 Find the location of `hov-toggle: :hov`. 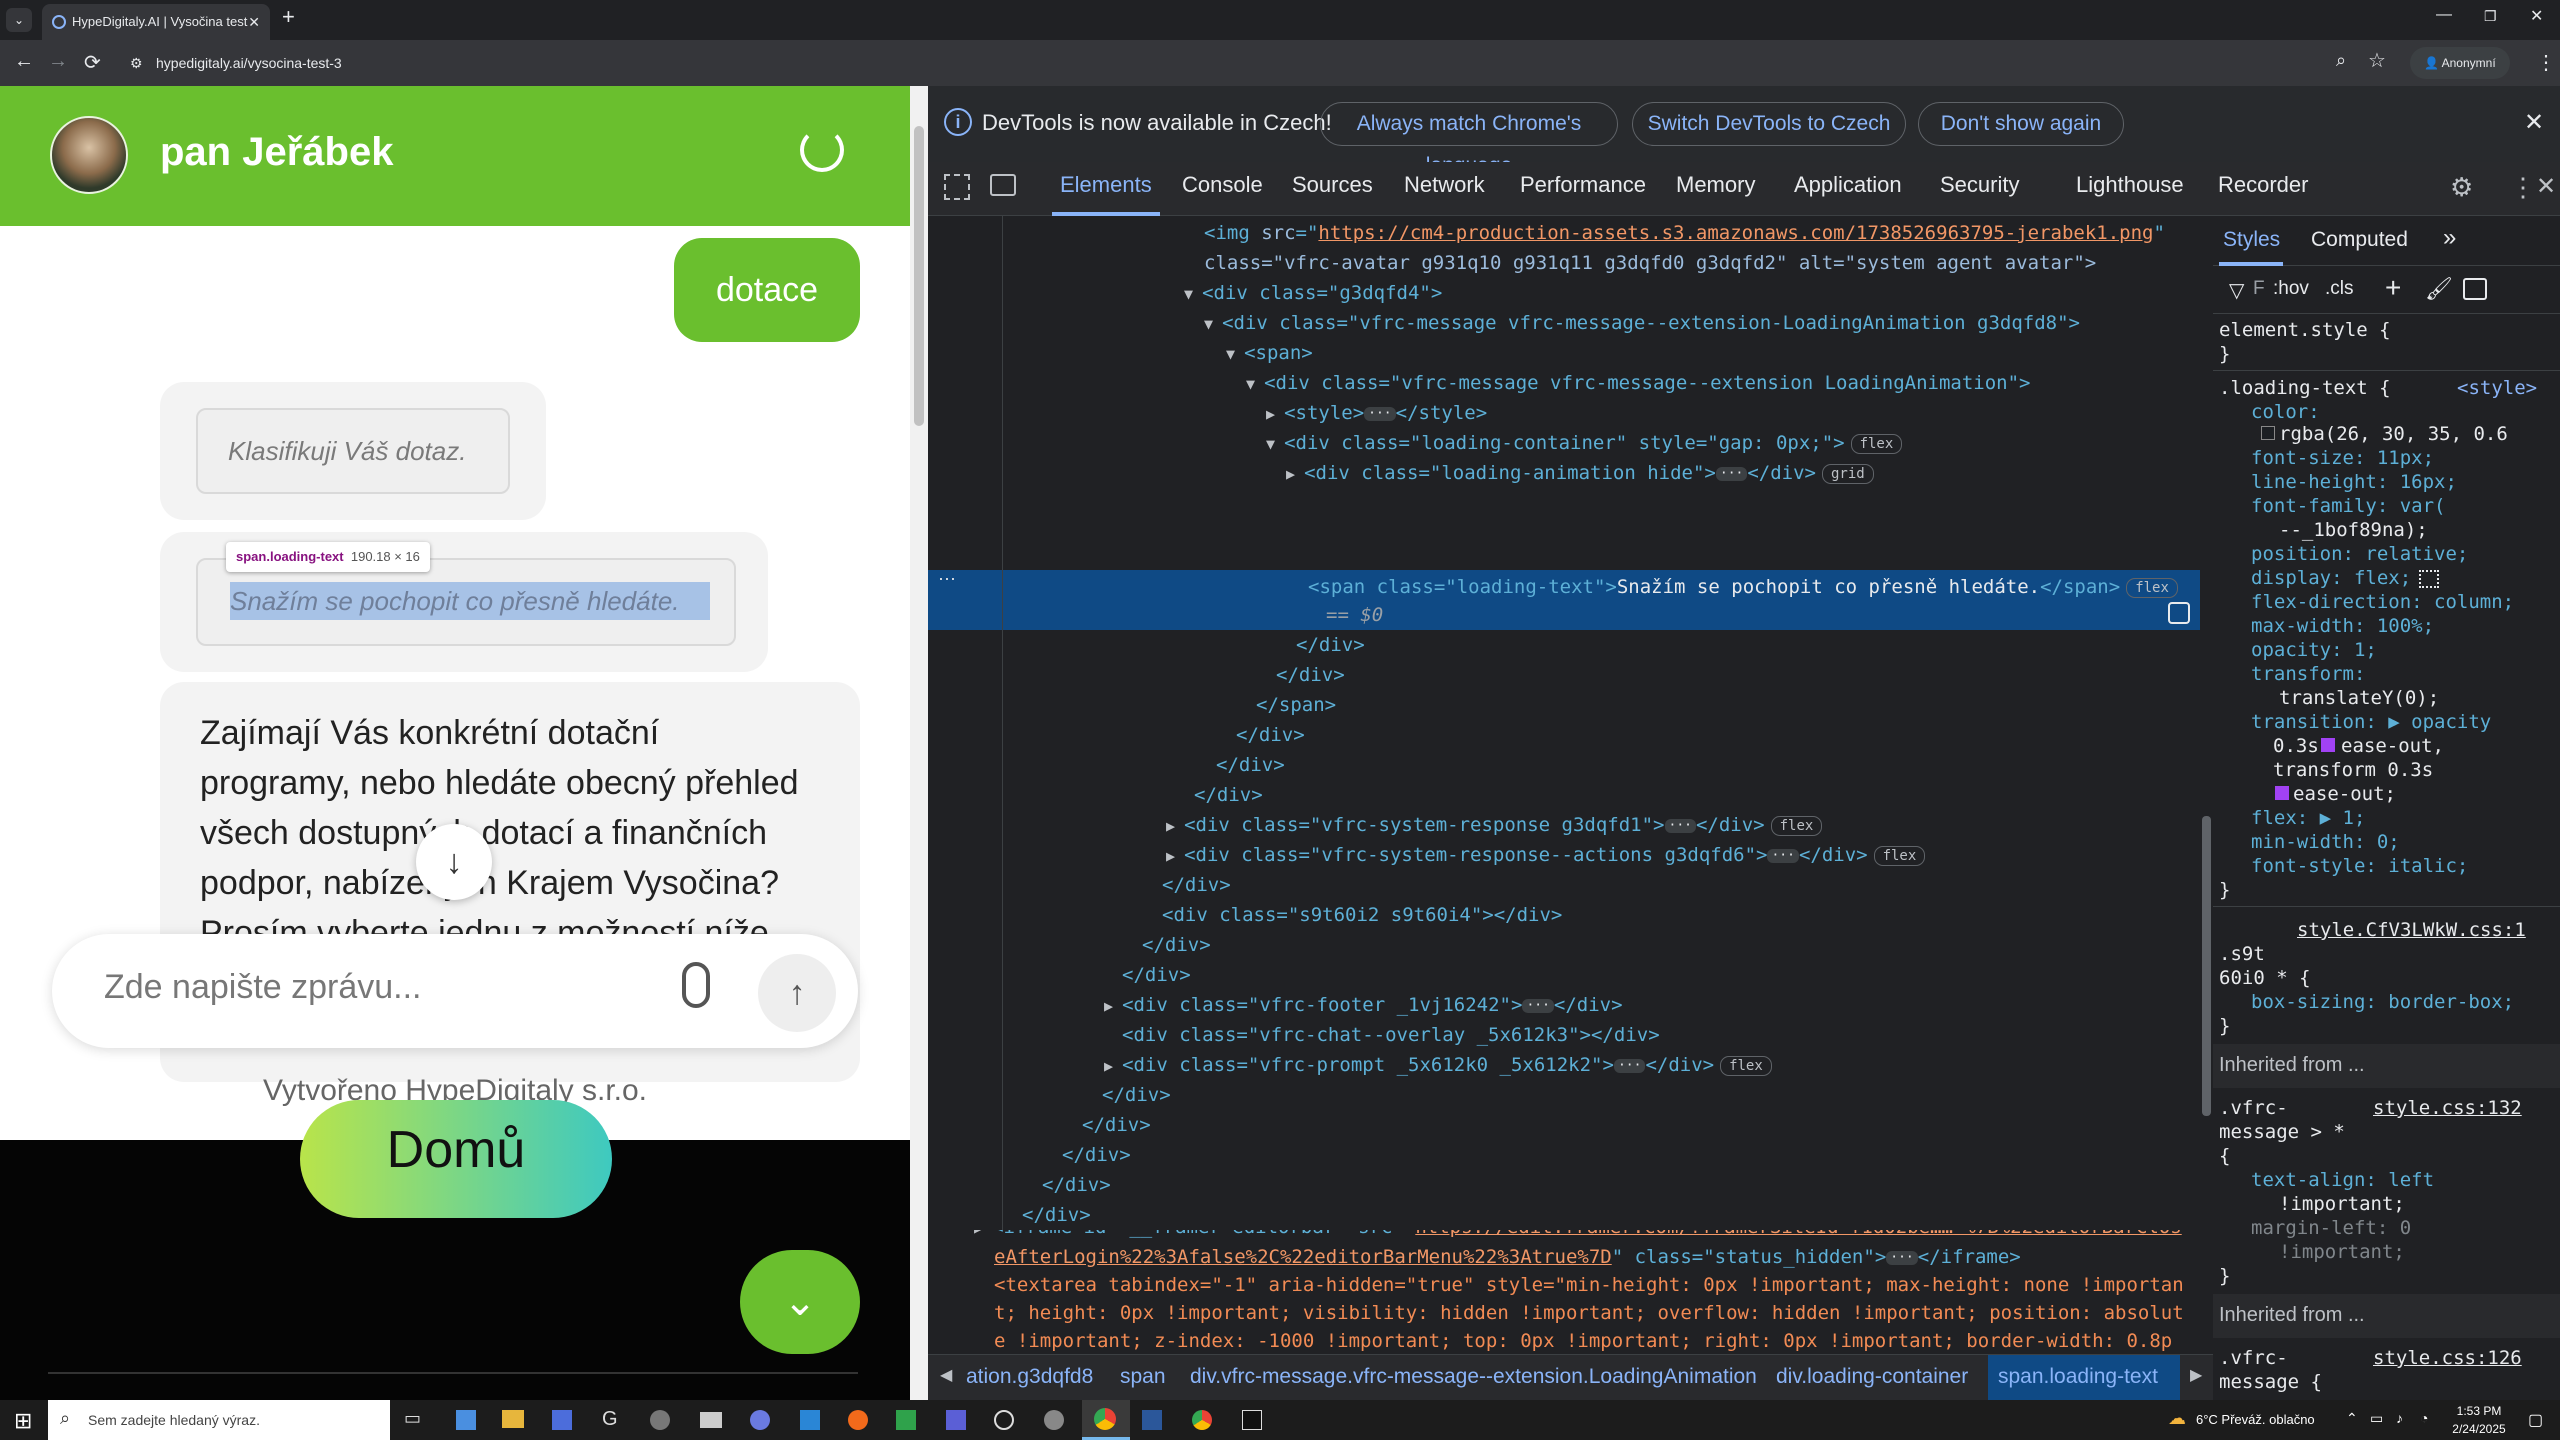

hov-toggle: :hov is located at coordinates (2291, 289).